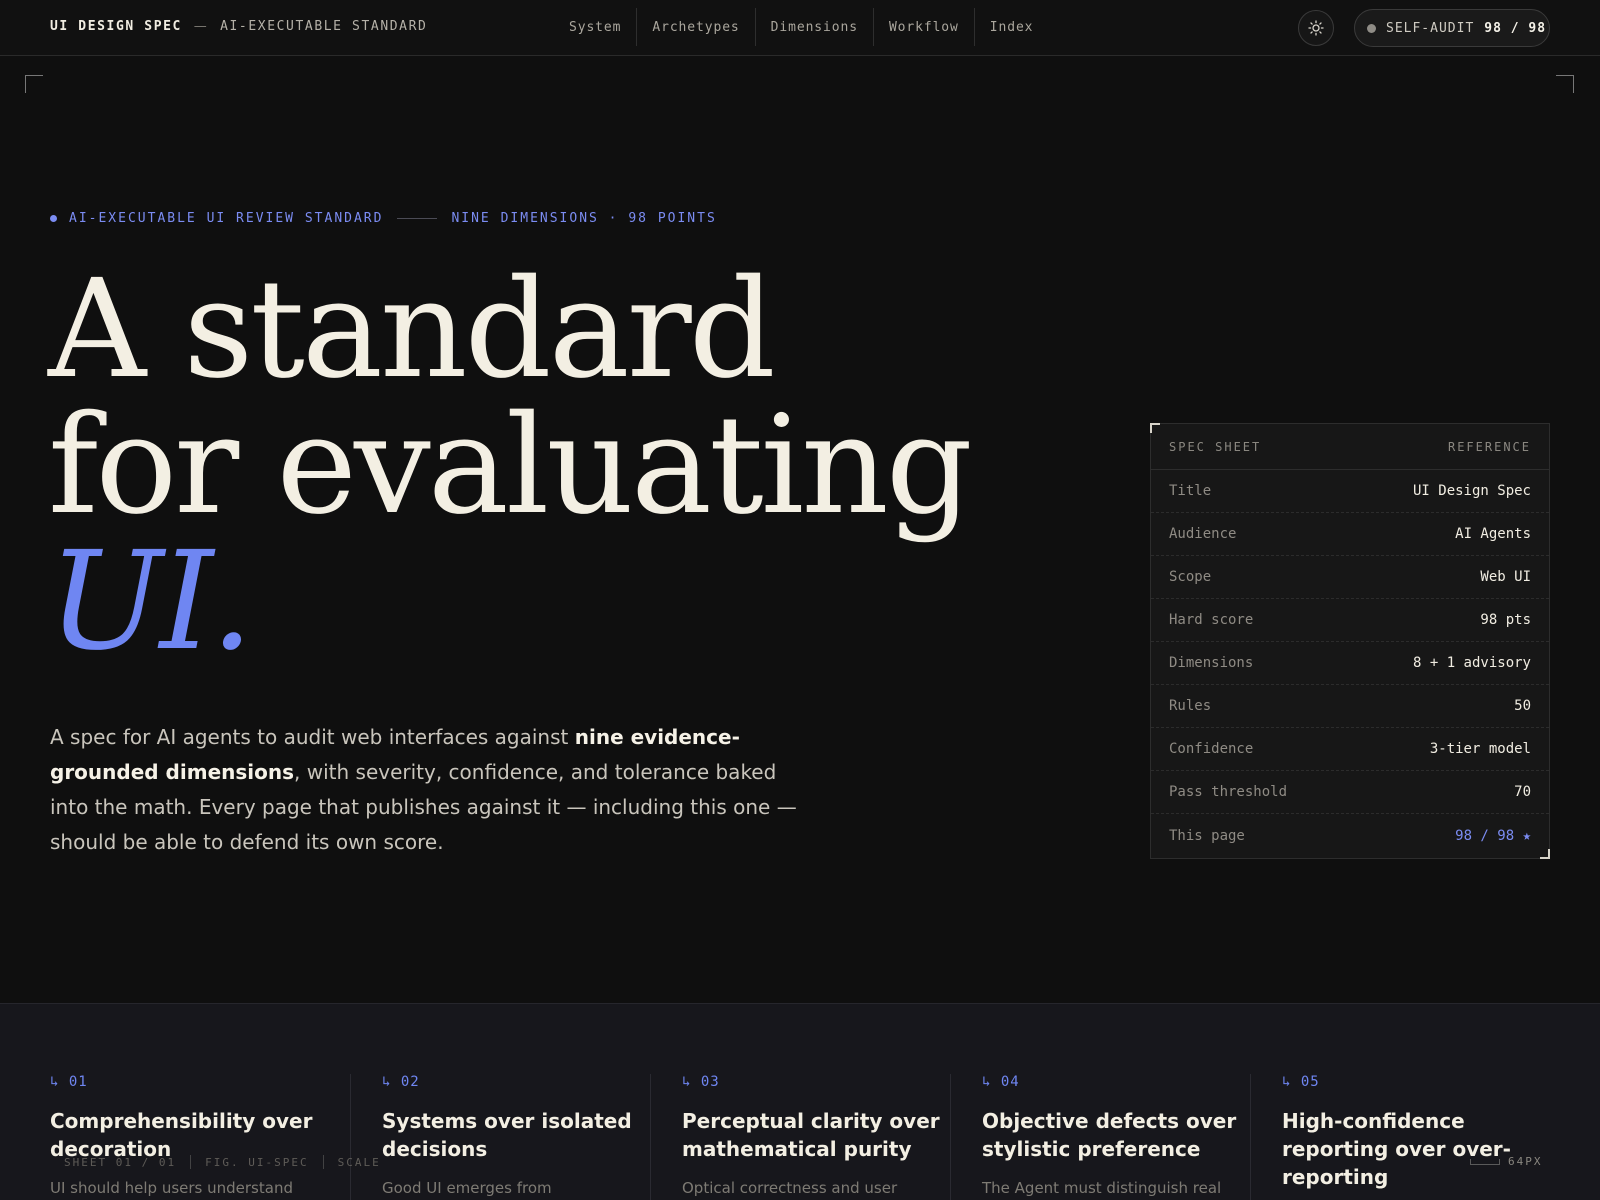 This screenshot has width=1600, height=1200. What do you see at coordinates (467, 1188) in the screenshot?
I see `principle-body: Good UI emerges from` at bounding box center [467, 1188].